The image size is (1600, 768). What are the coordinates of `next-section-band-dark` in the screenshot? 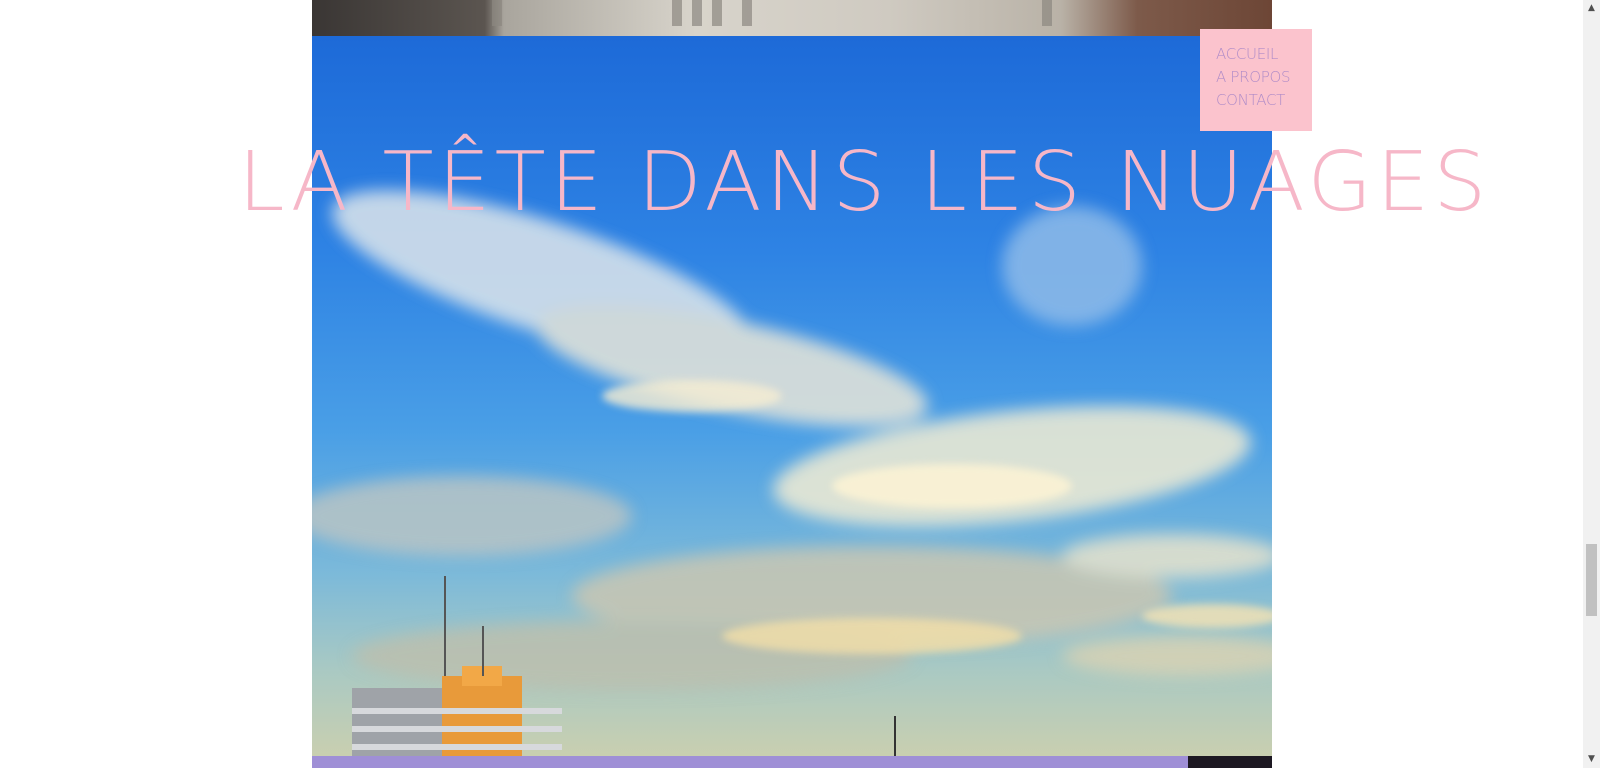 It's located at (1230, 762).